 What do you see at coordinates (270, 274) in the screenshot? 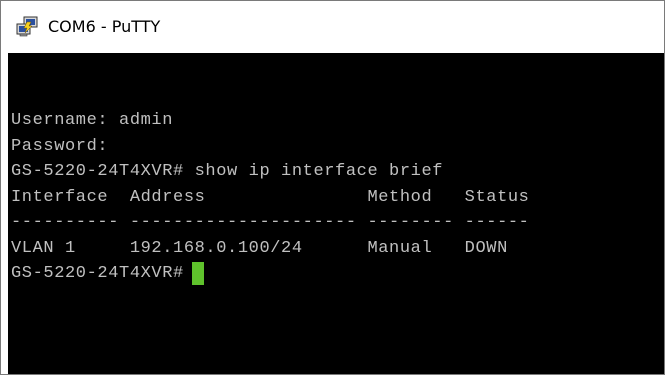
I see `command-prompt-line: GS-5220-24T4XVR#` at bounding box center [270, 274].